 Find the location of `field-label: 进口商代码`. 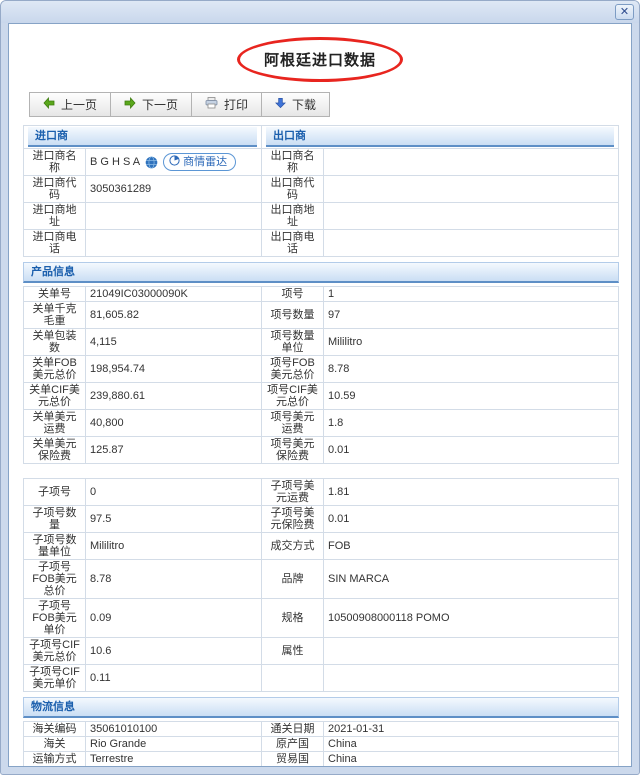

field-label: 进口商代码 is located at coordinates (54, 189).